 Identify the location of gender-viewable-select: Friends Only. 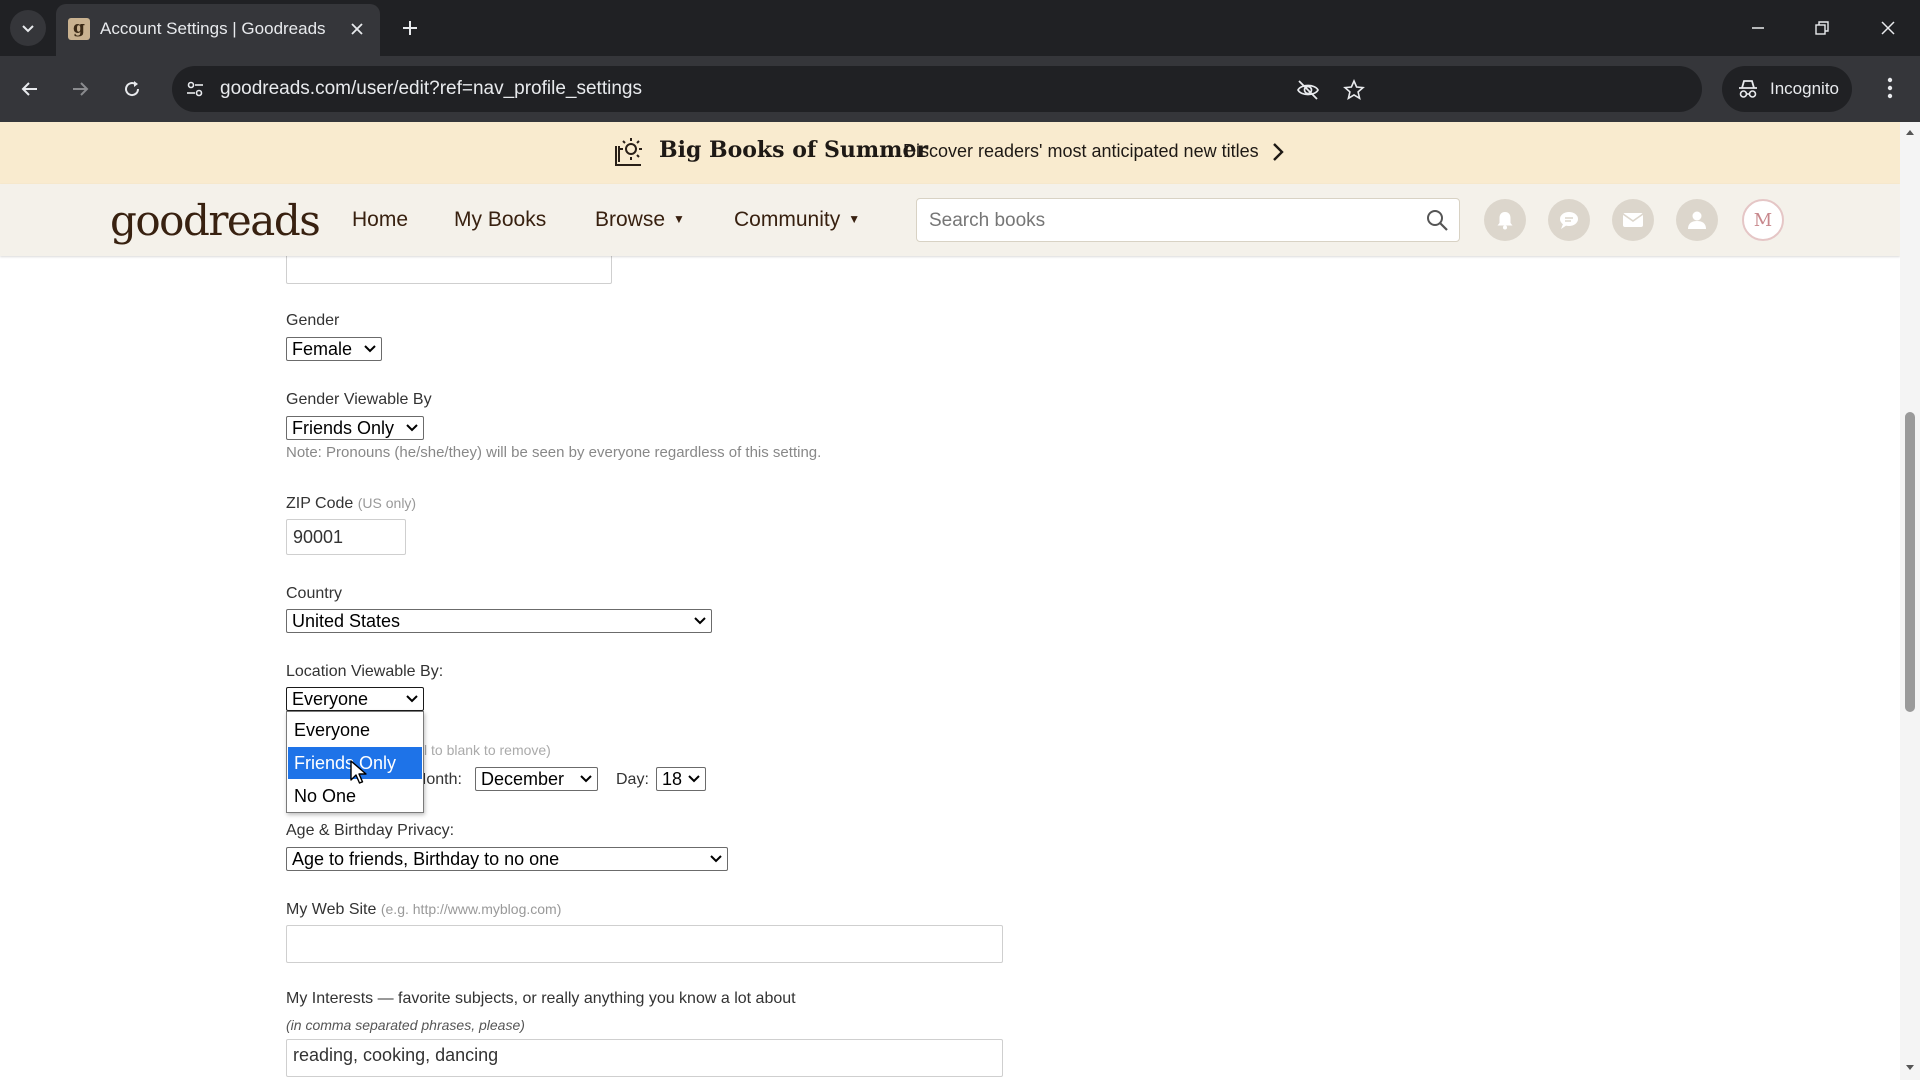
(355, 428).